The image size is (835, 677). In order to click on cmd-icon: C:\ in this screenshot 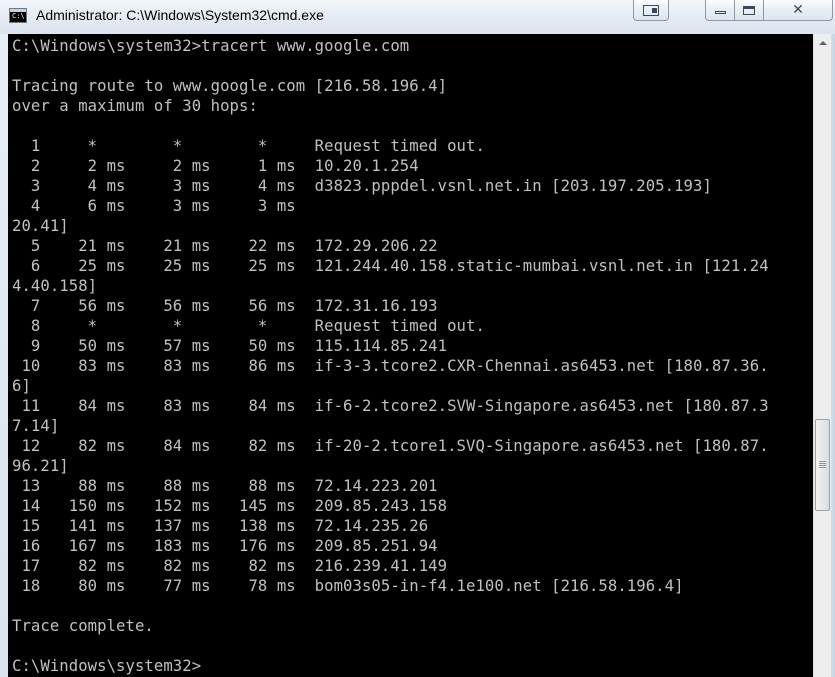, I will do `click(18, 15)`.